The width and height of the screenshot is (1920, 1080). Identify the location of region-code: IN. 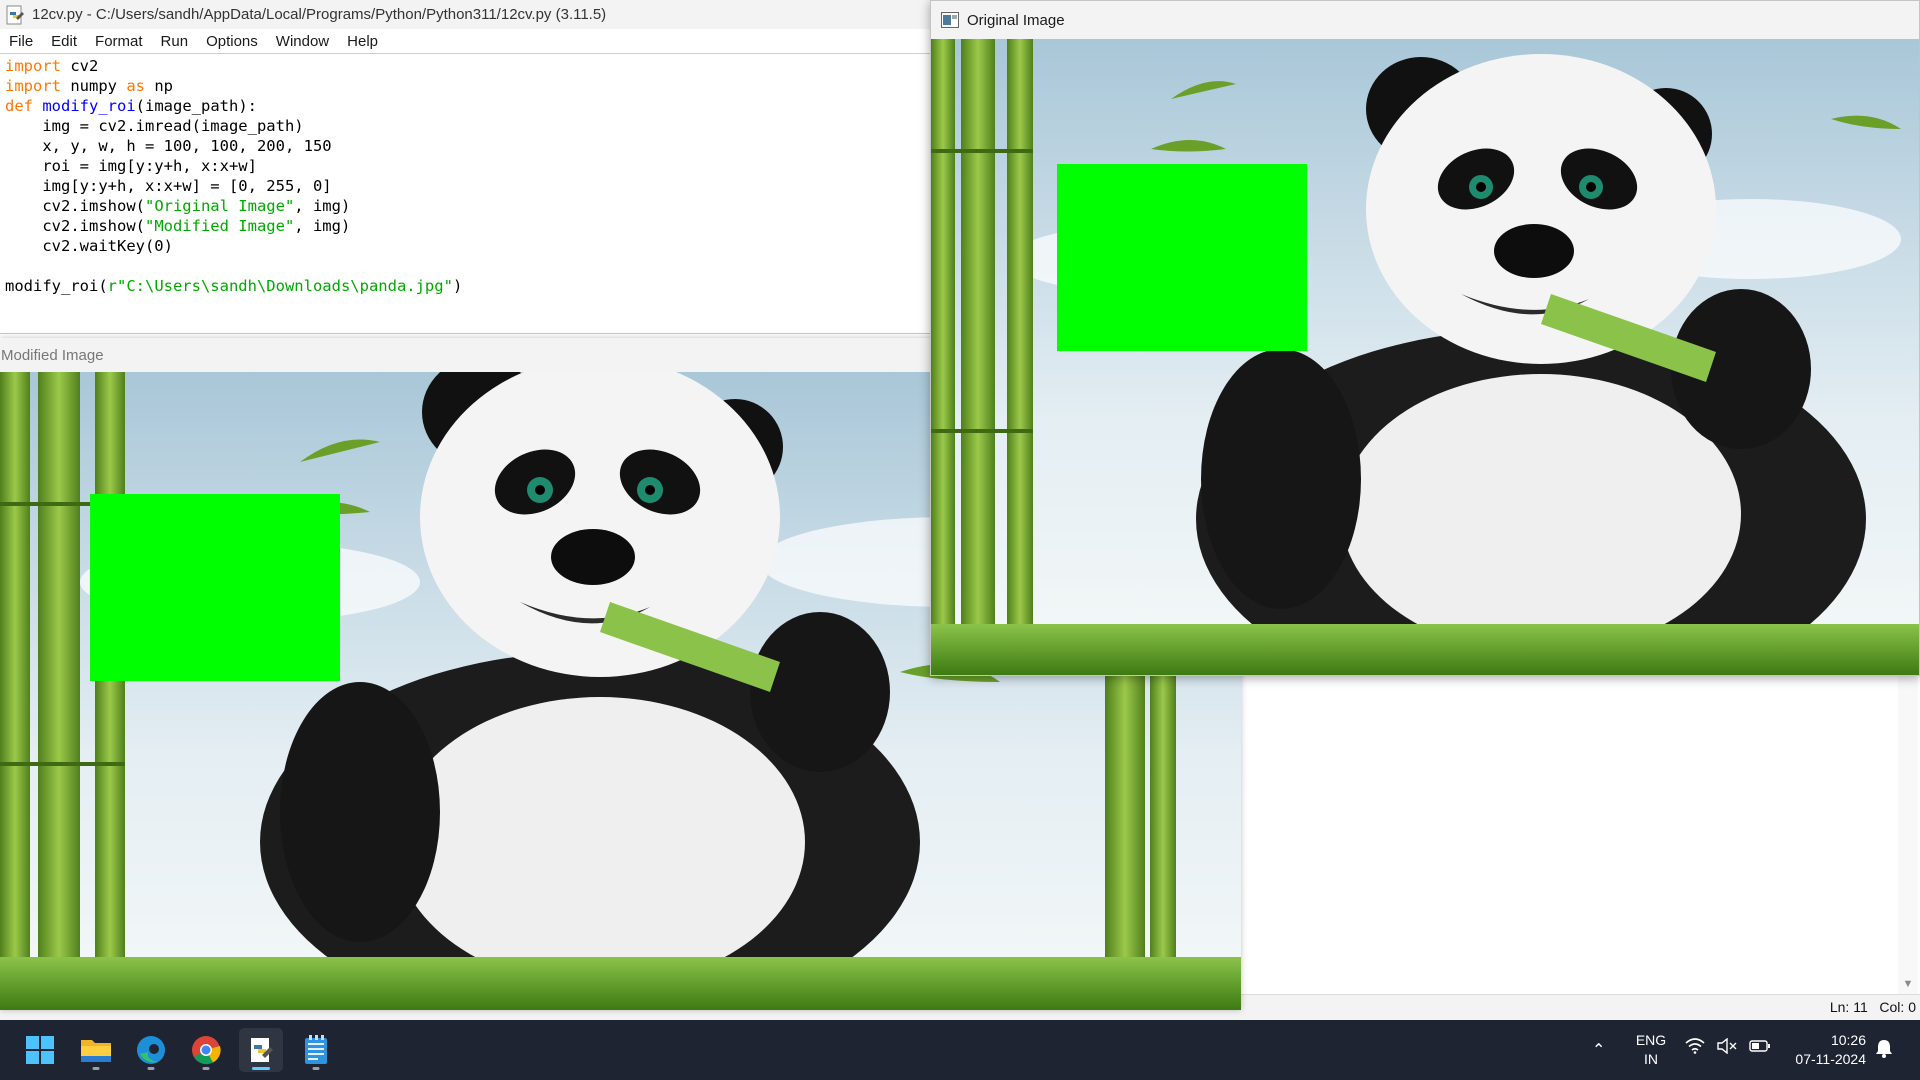
(1651, 1059).